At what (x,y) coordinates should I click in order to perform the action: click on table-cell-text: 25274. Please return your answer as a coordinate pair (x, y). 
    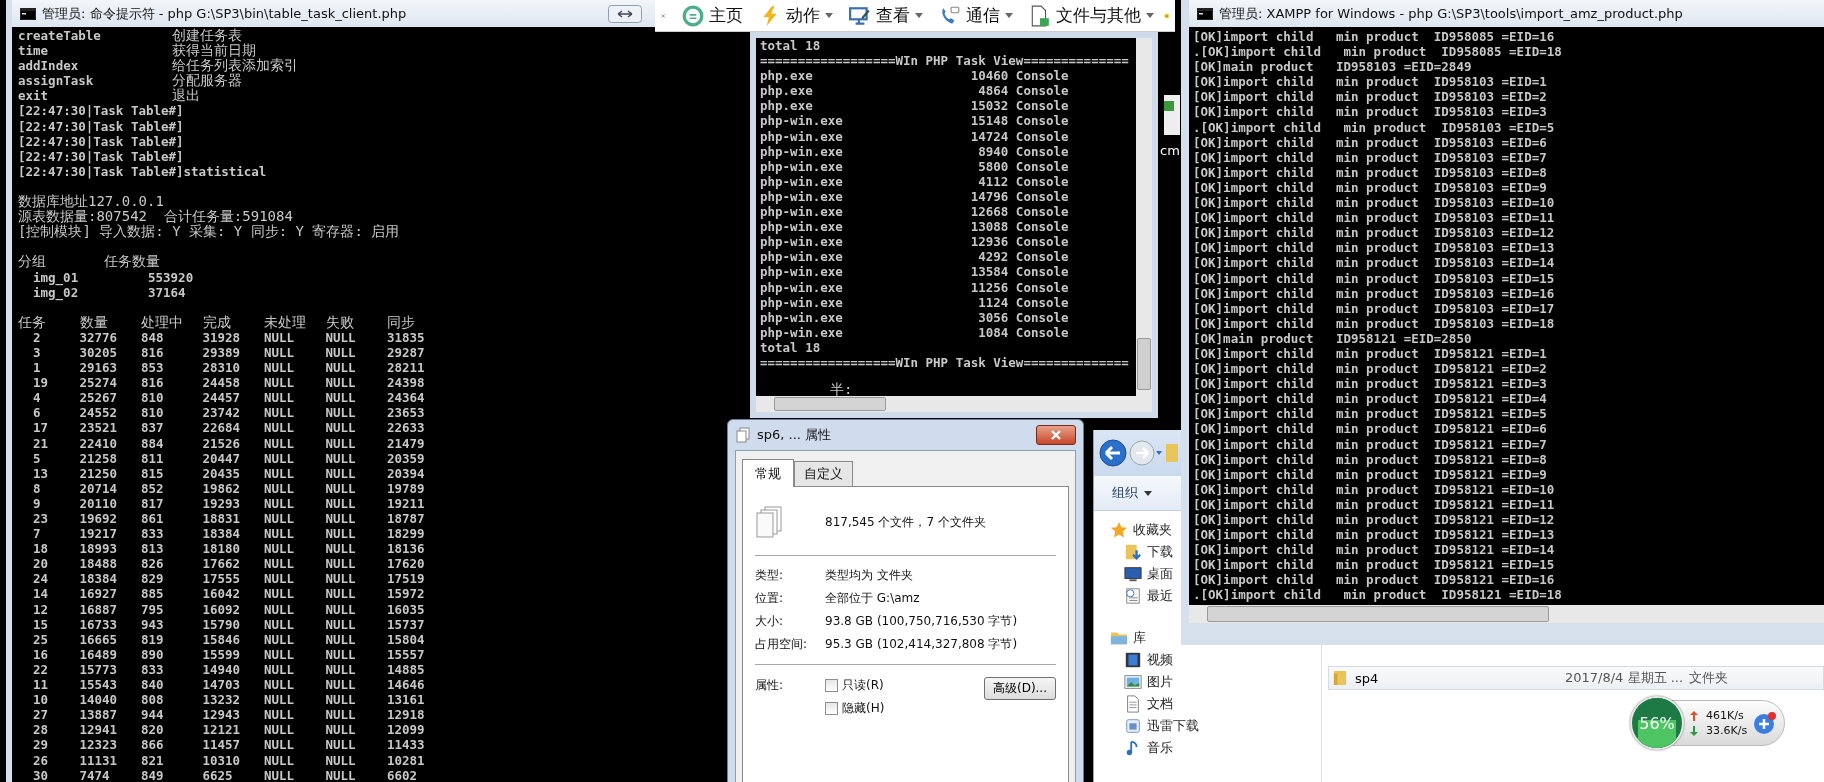
    Looking at the image, I should click on (99, 383).